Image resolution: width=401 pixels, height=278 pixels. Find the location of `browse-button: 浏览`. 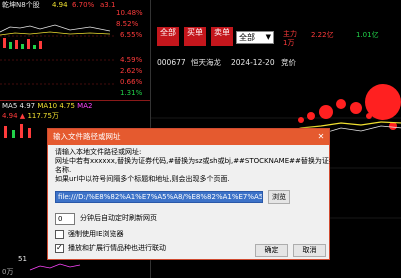

browse-button: 浏览 is located at coordinates (279, 197).